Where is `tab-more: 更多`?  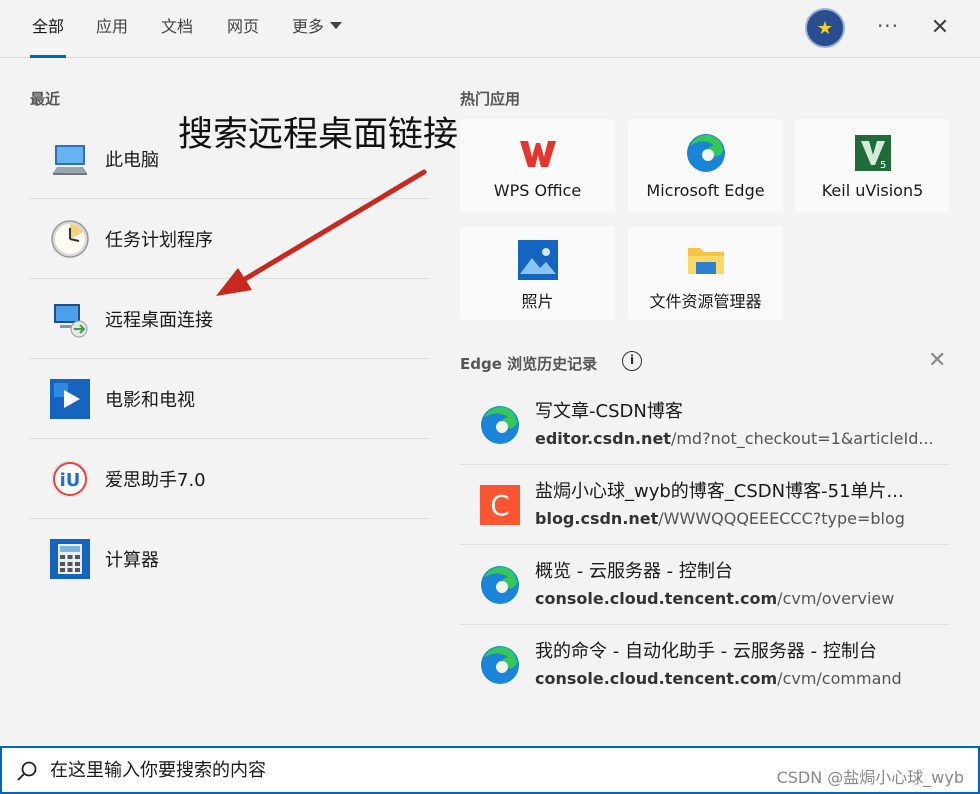
tab-more: 更多 is located at coordinates (317, 29).